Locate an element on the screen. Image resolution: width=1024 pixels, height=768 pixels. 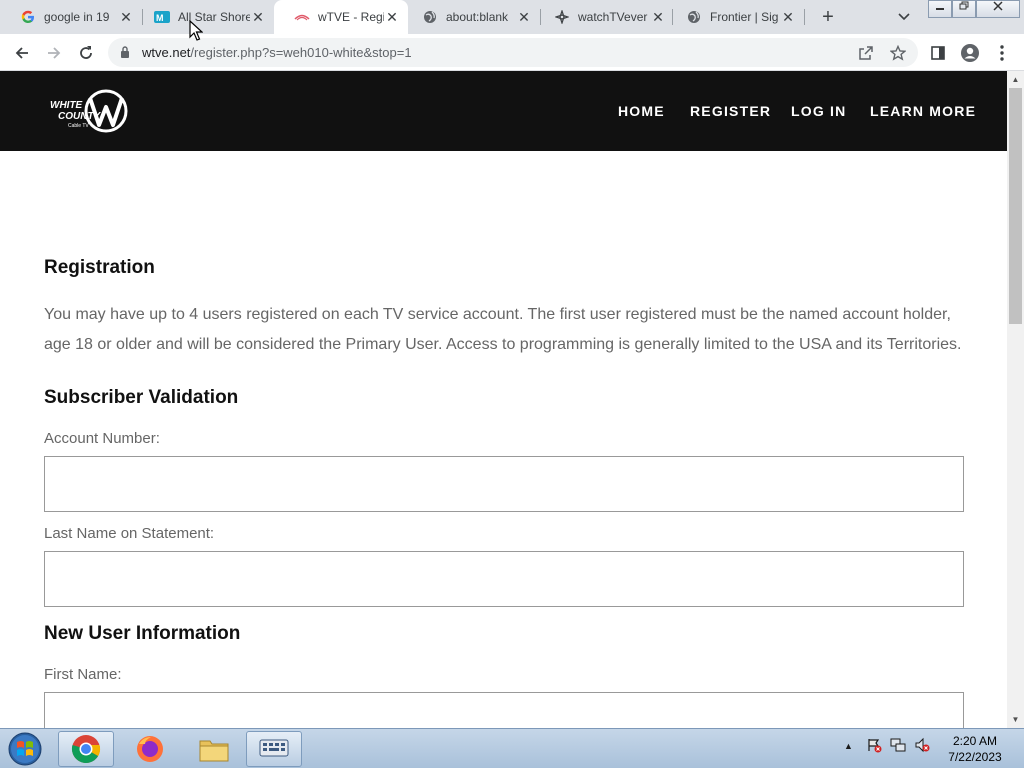
show-hidden-icons-button: ▲ is located at coordinates (848, 746).